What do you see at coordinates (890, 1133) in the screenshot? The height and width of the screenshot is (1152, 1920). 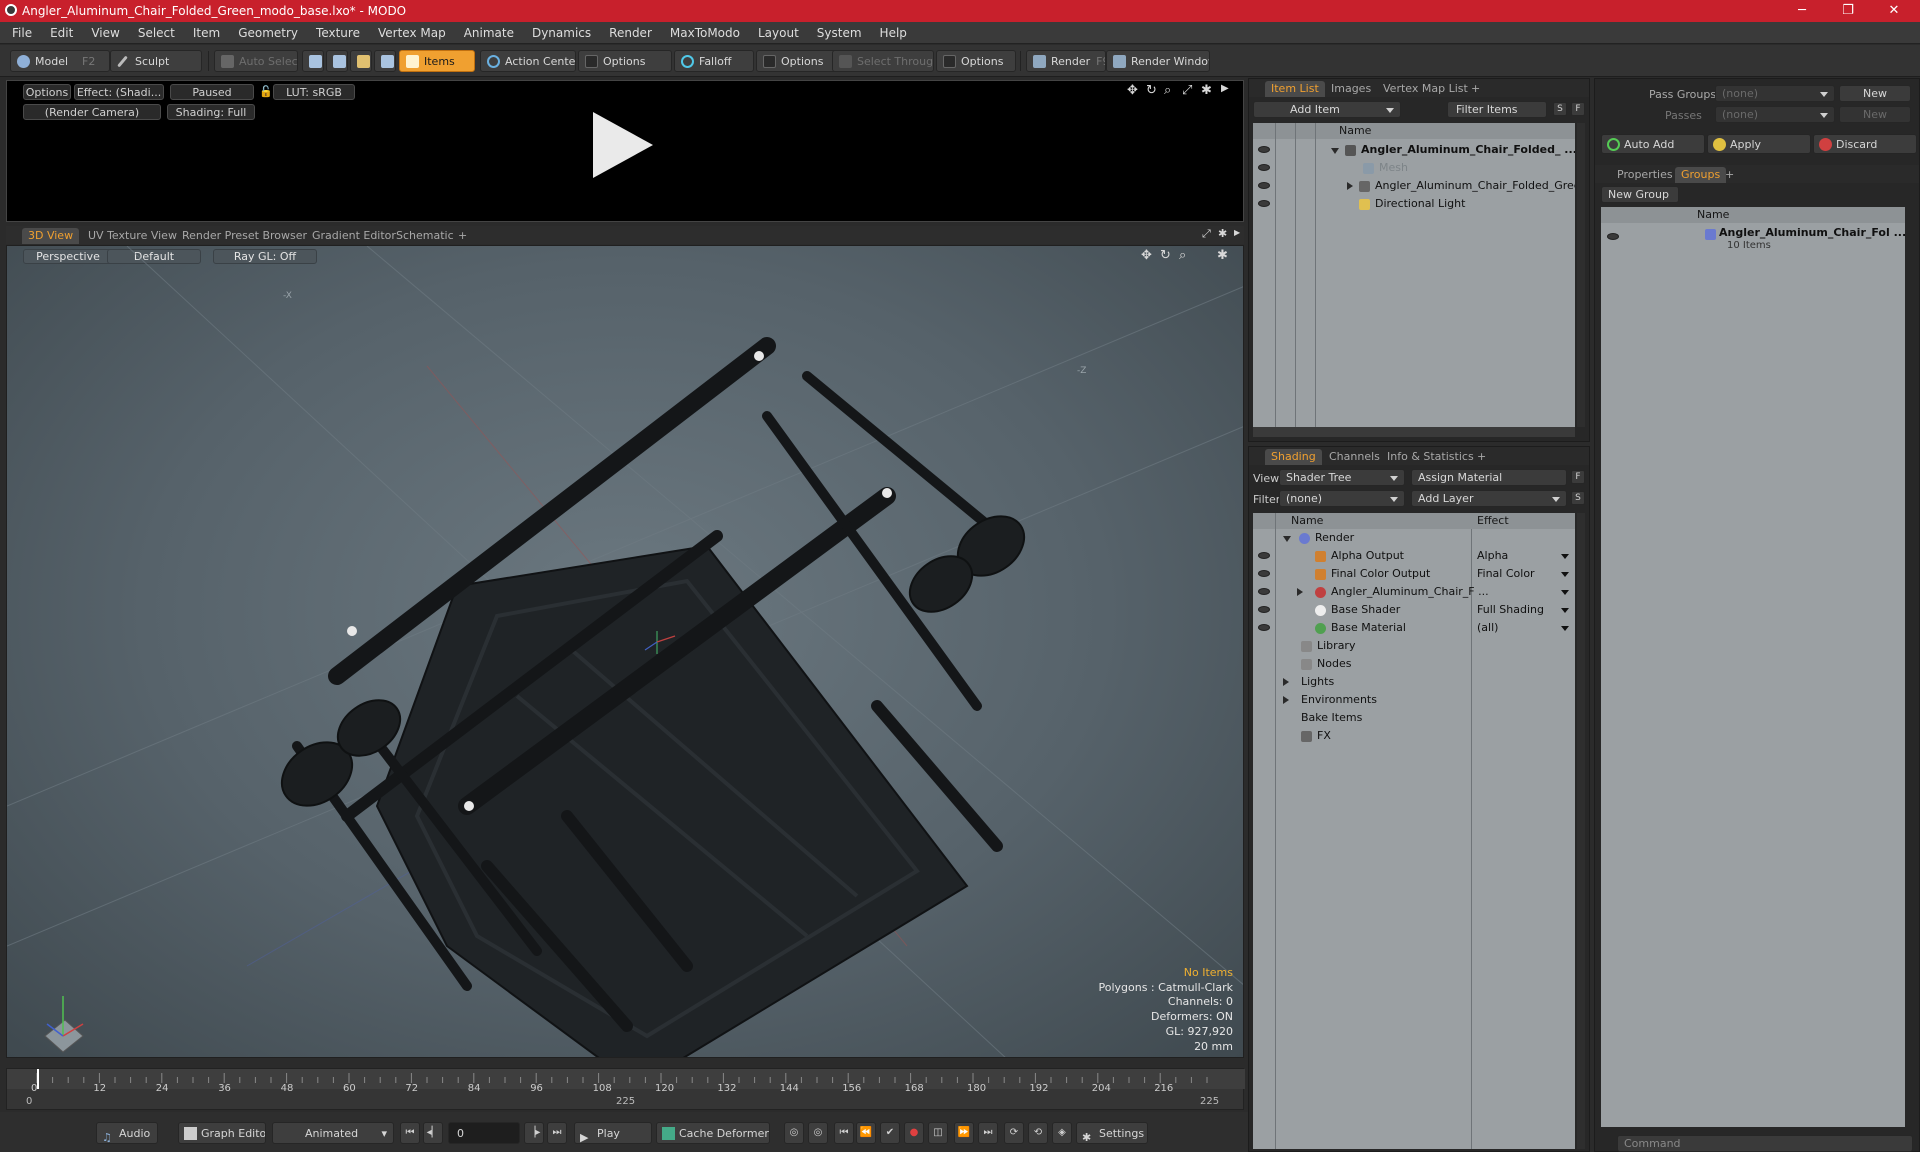 I see `auto-key-icon: ✔` at bounding box center [890, 1133].